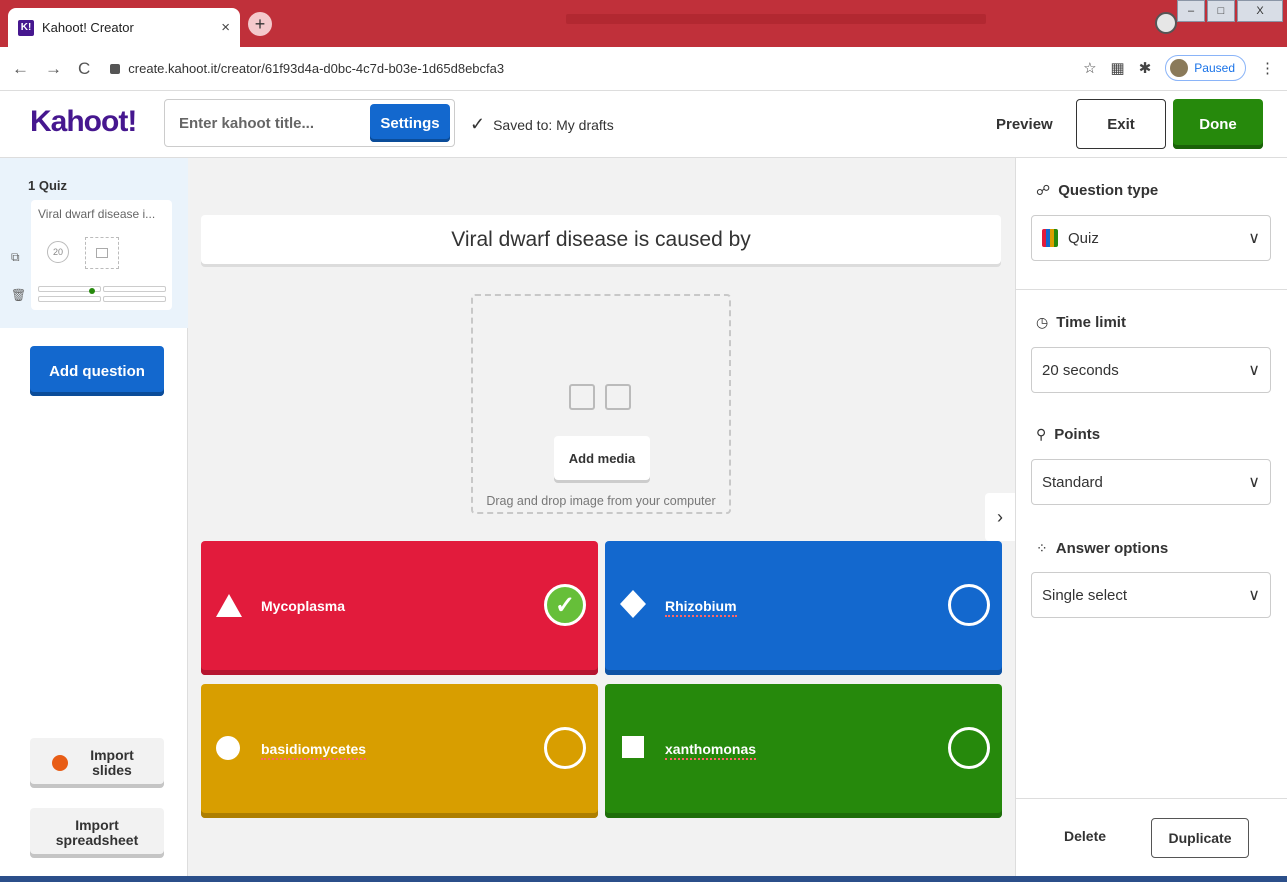  Describe the element at coordinates (101, 255) in the screenshot. I see `slide-thumbnail: Viral dwarf disease i... 20` at that location.